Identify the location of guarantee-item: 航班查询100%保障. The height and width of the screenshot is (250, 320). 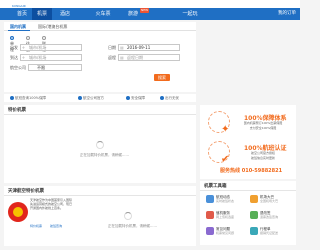
(28, 98).